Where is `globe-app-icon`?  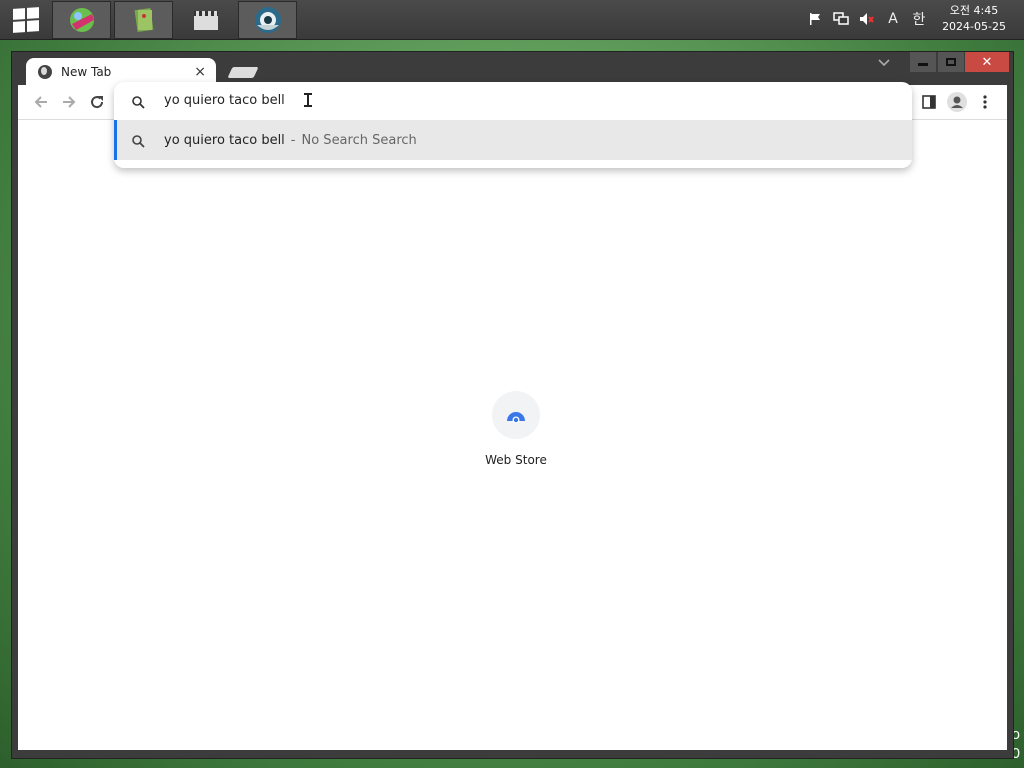 globe-app-icon is located at coordinates (81, 20).